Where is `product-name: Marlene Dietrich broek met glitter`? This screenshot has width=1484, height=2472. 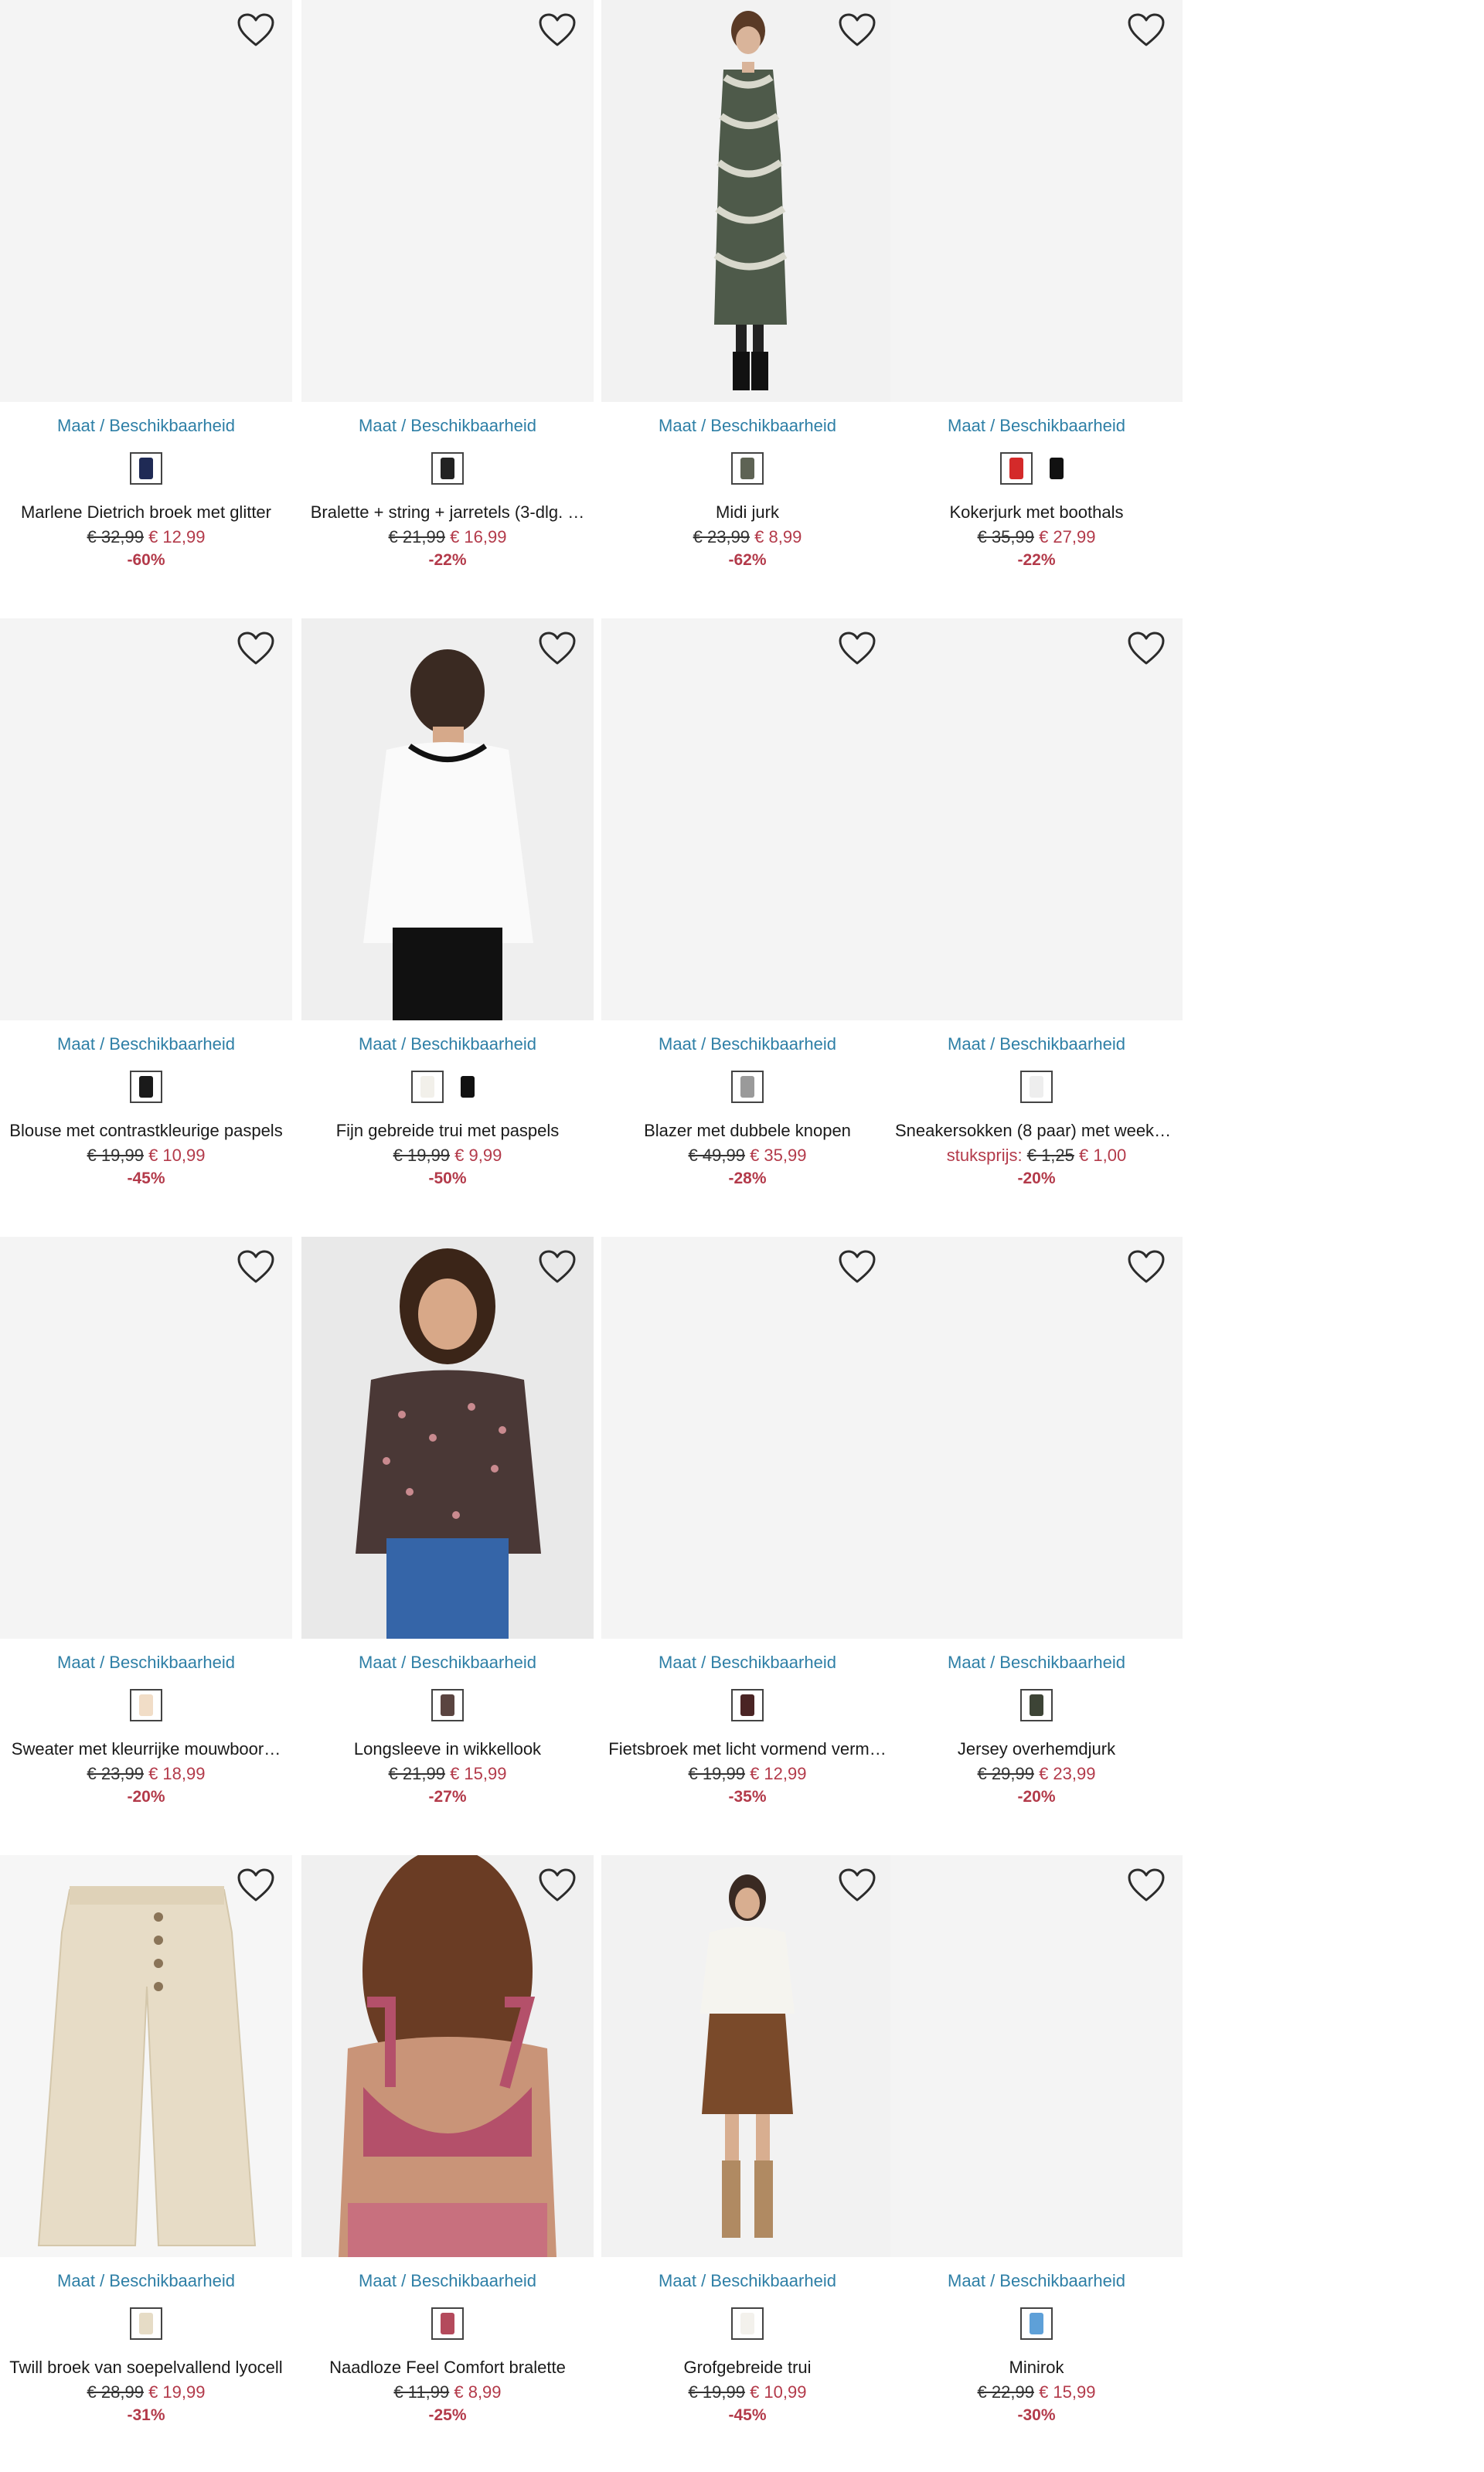
product-name: Marlene Dietrich broek met glitter is located at coordinates (146, 512).